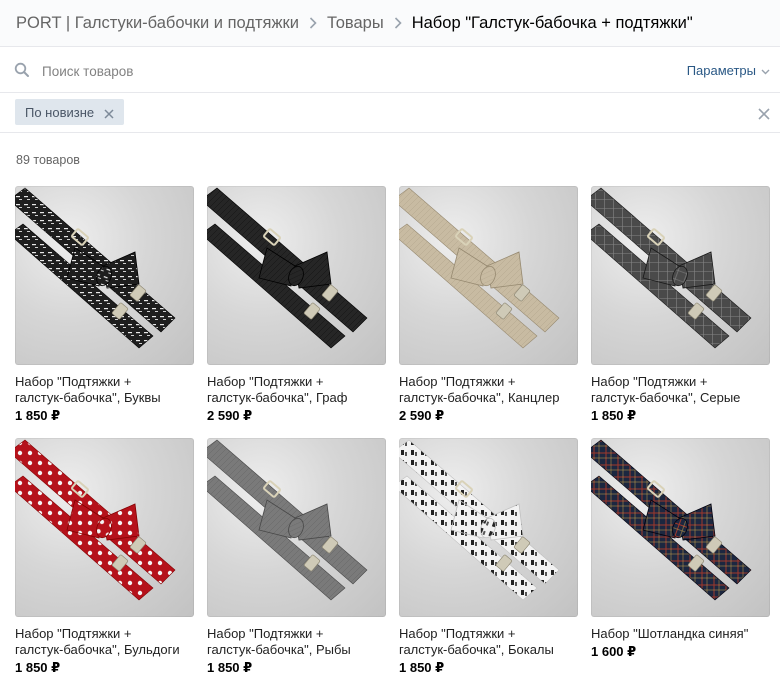 The width and height of the screenshot is (780, 684). Describe the element at coordinates (104, 398) in the screenshot. I see `product-name-line2: галстук-бабочка", Буквы` at that location.